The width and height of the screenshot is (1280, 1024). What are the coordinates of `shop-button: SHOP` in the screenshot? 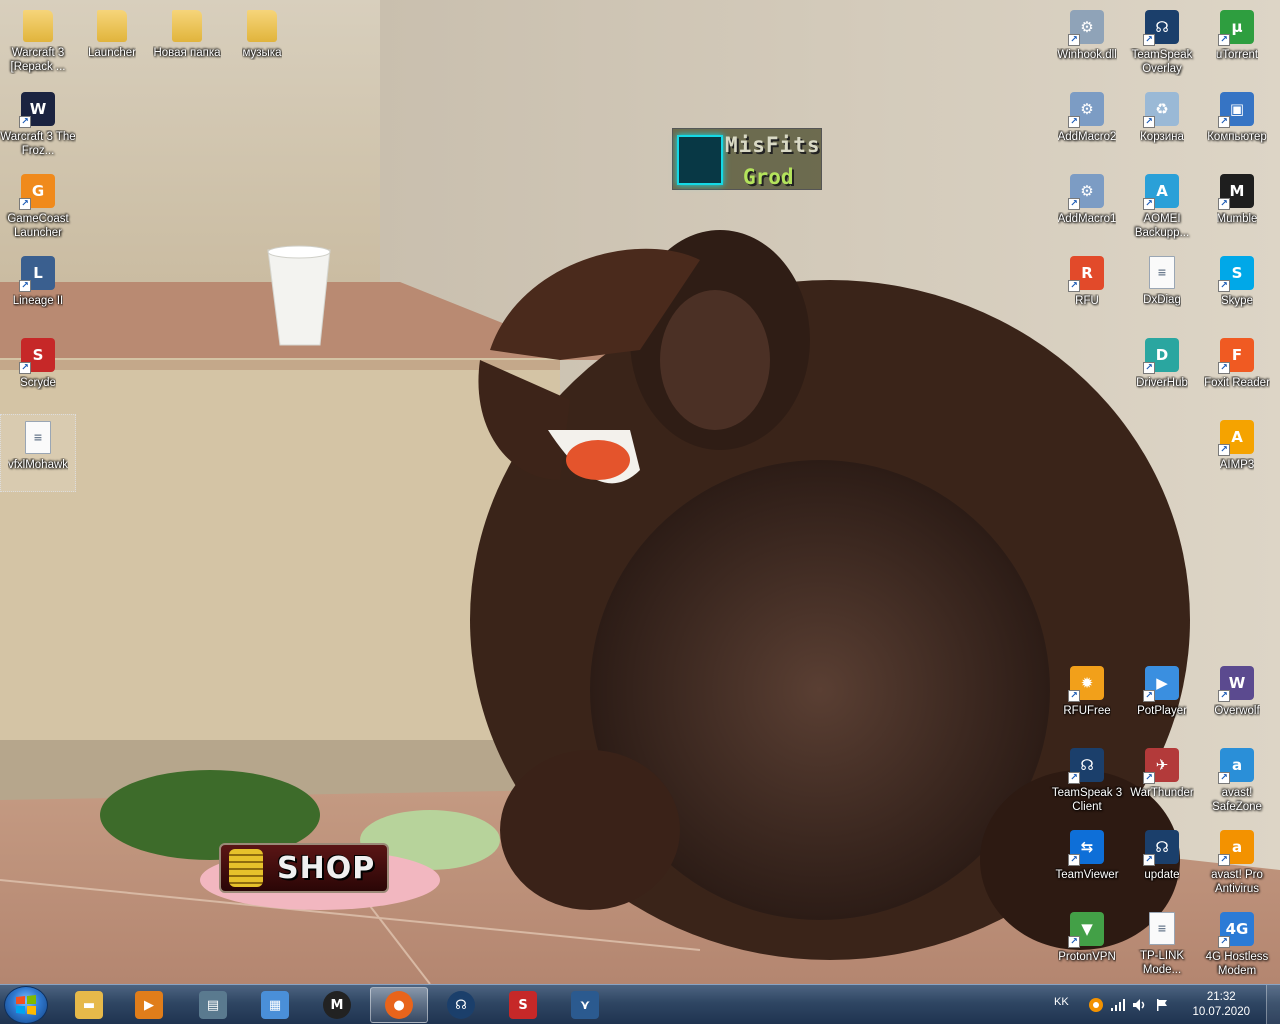 It's located at (304, 868).